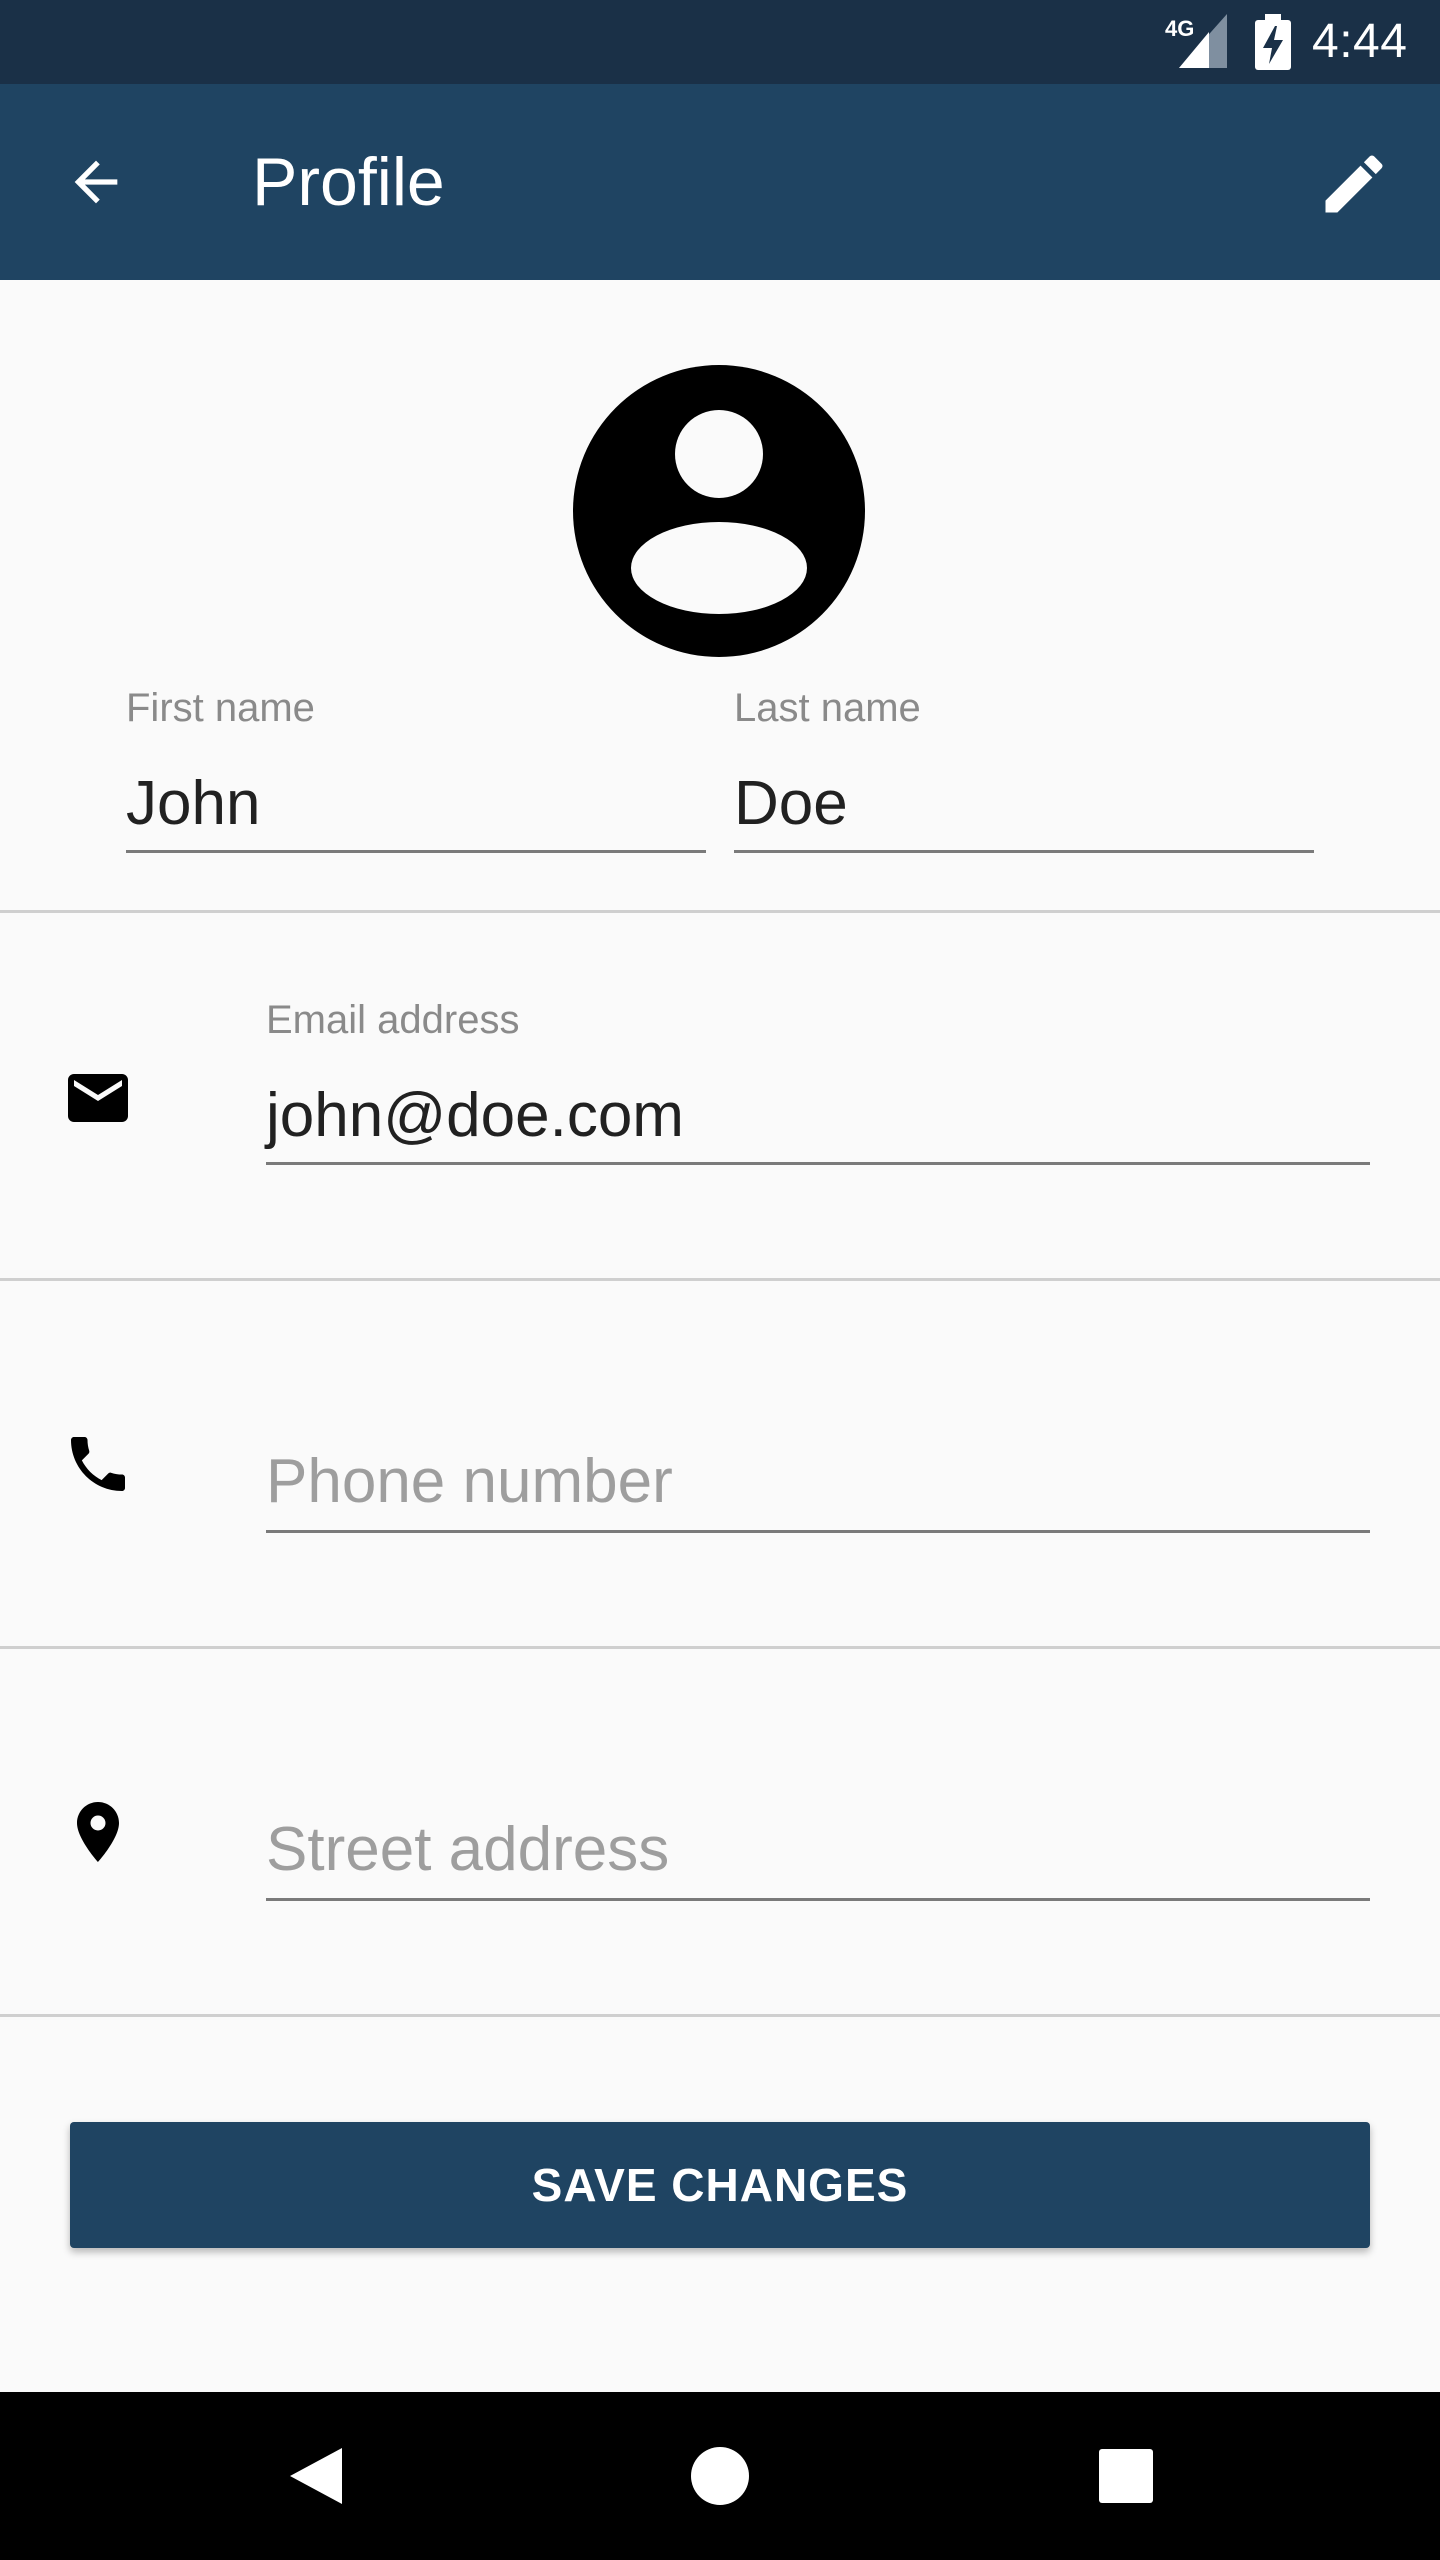  What do you see at coordinates (98, 1098) in the screenshot?
I see `email-icon` at bounding box center [98, 1098].